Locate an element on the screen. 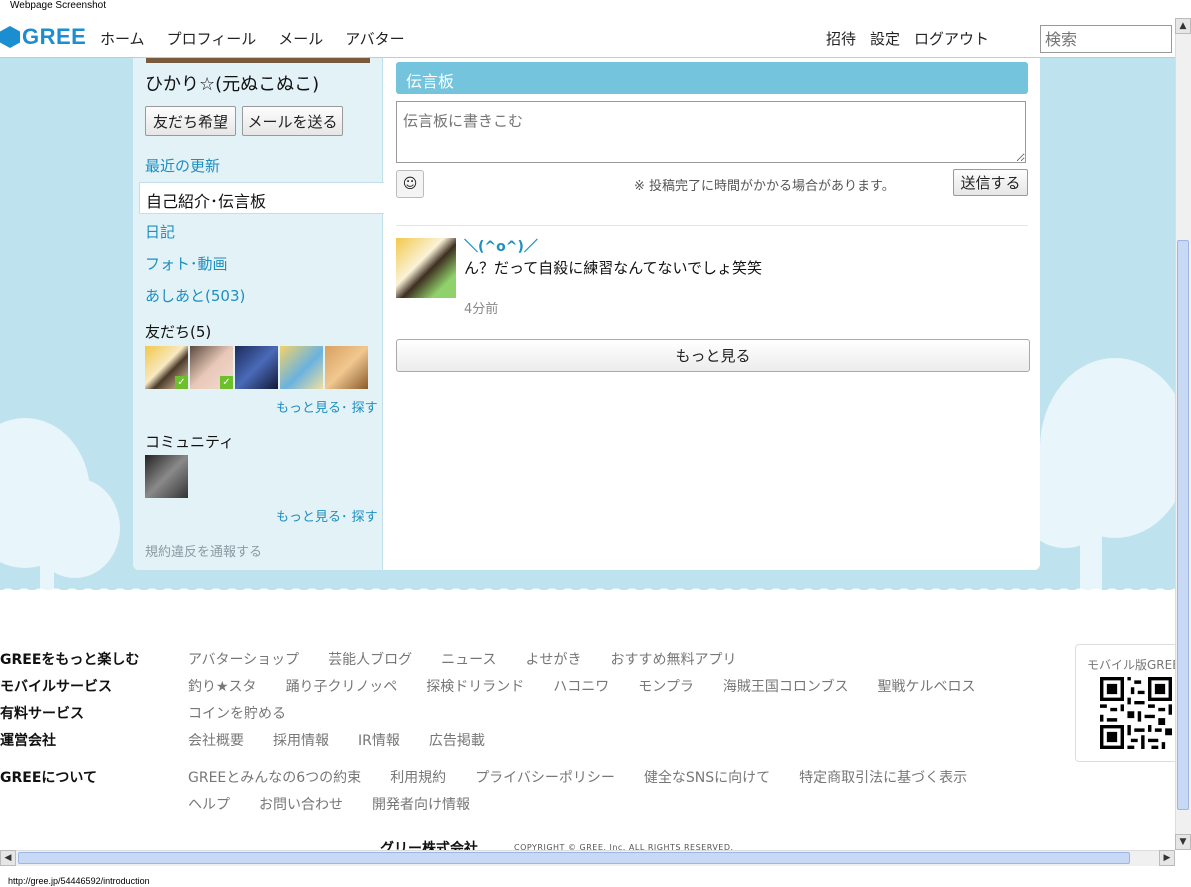 The image size is (1191, 887). footer-row: ヘルプ お問い合わせ 開発者向け情報 is located at coordinates (235, 804).